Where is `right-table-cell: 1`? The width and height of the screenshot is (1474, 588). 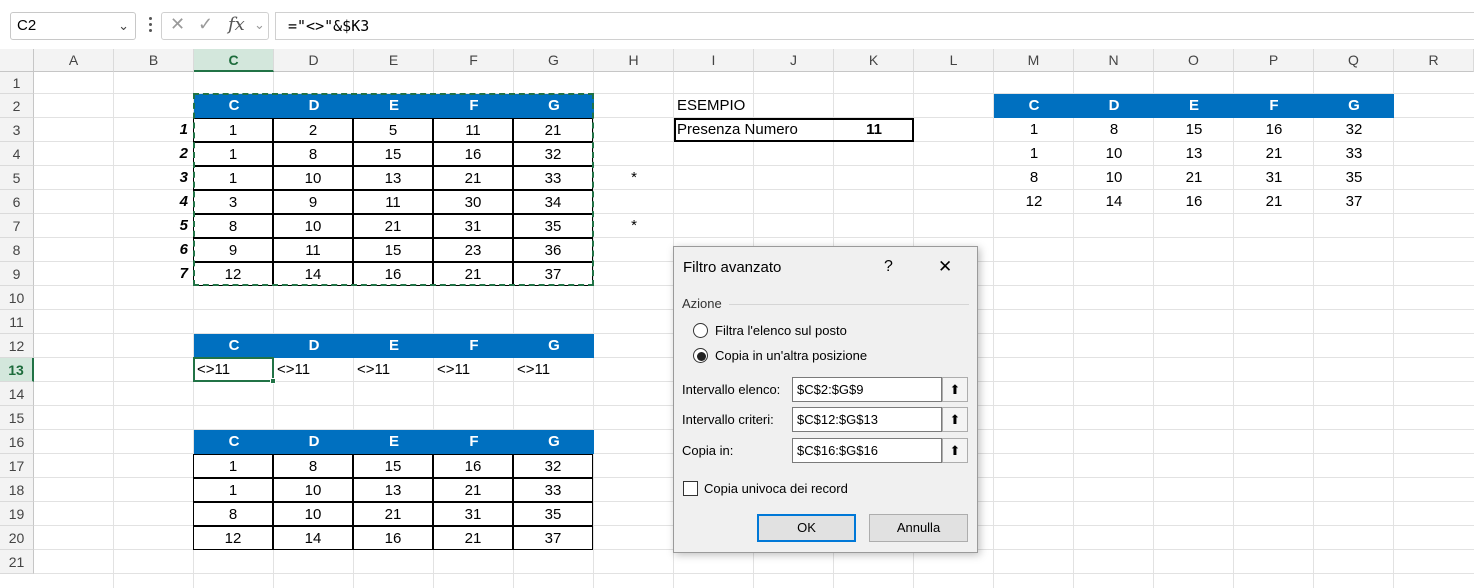
right-table-cell: 1 is located at coordinates (1034, 154).